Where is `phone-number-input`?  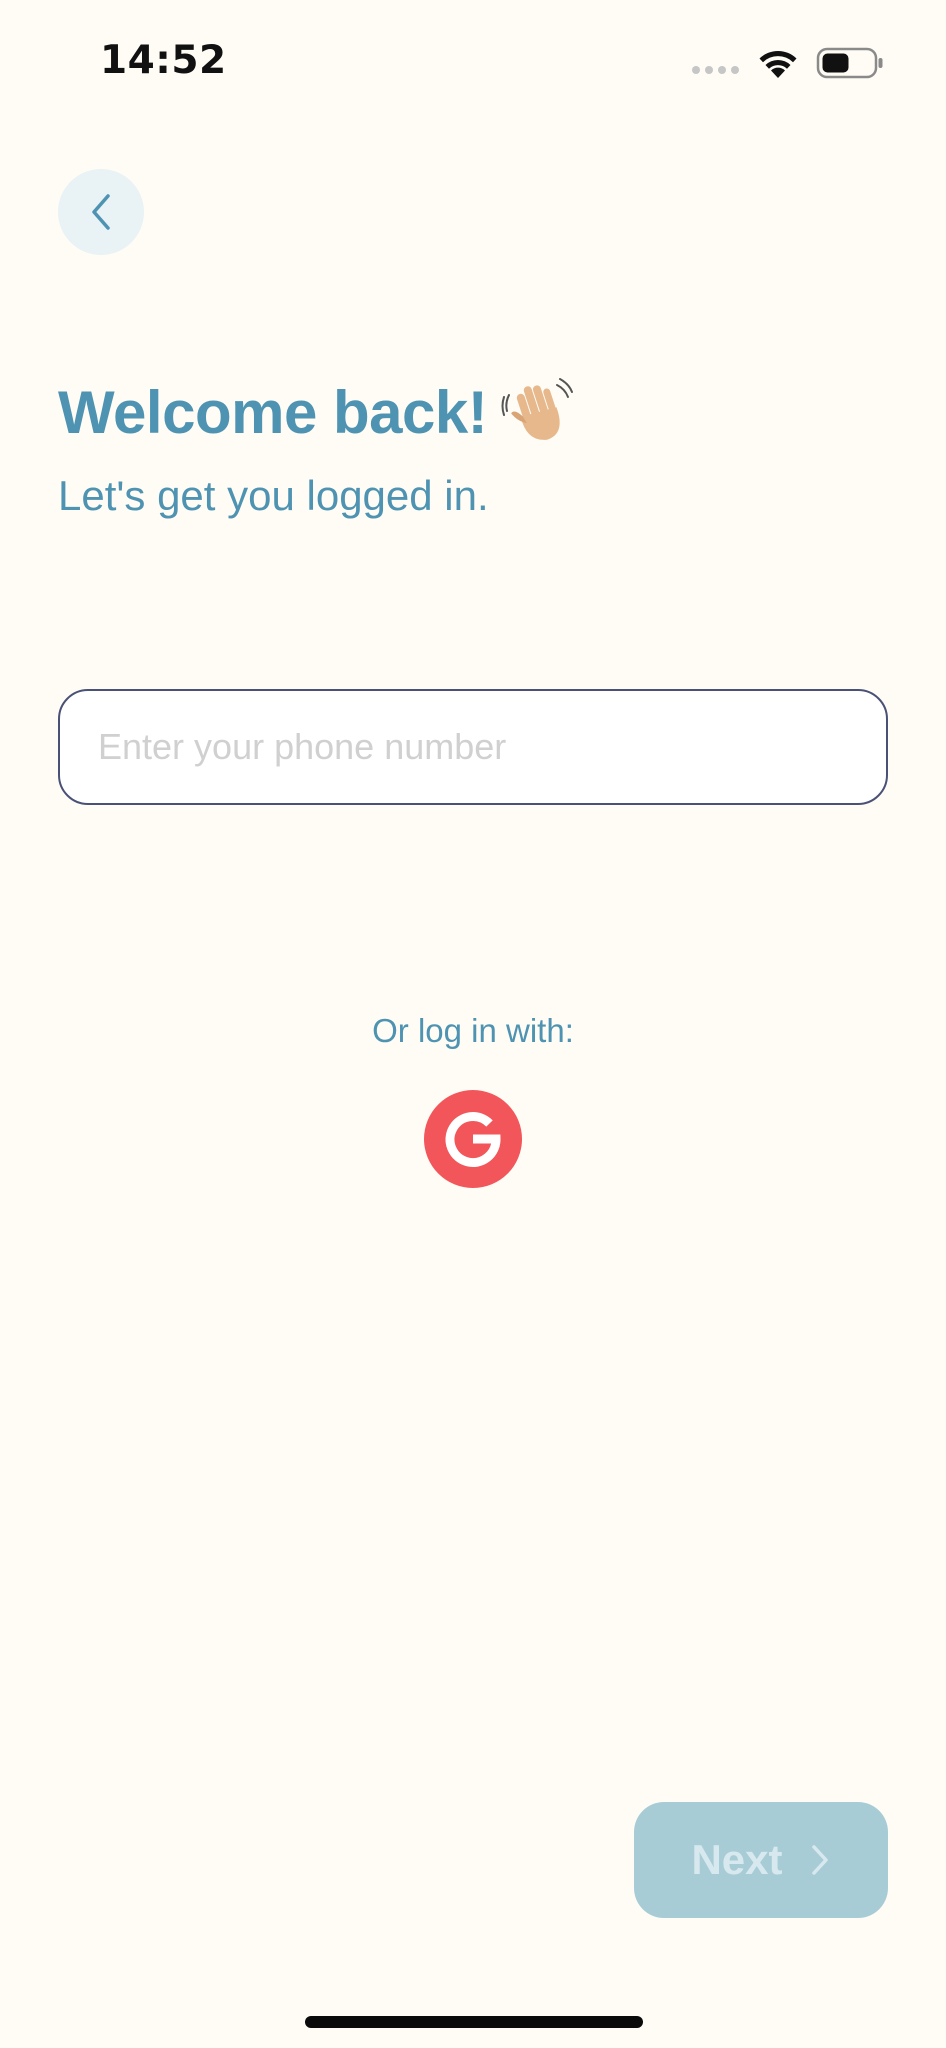 phone-number-input is located at coordinates (473, 747).